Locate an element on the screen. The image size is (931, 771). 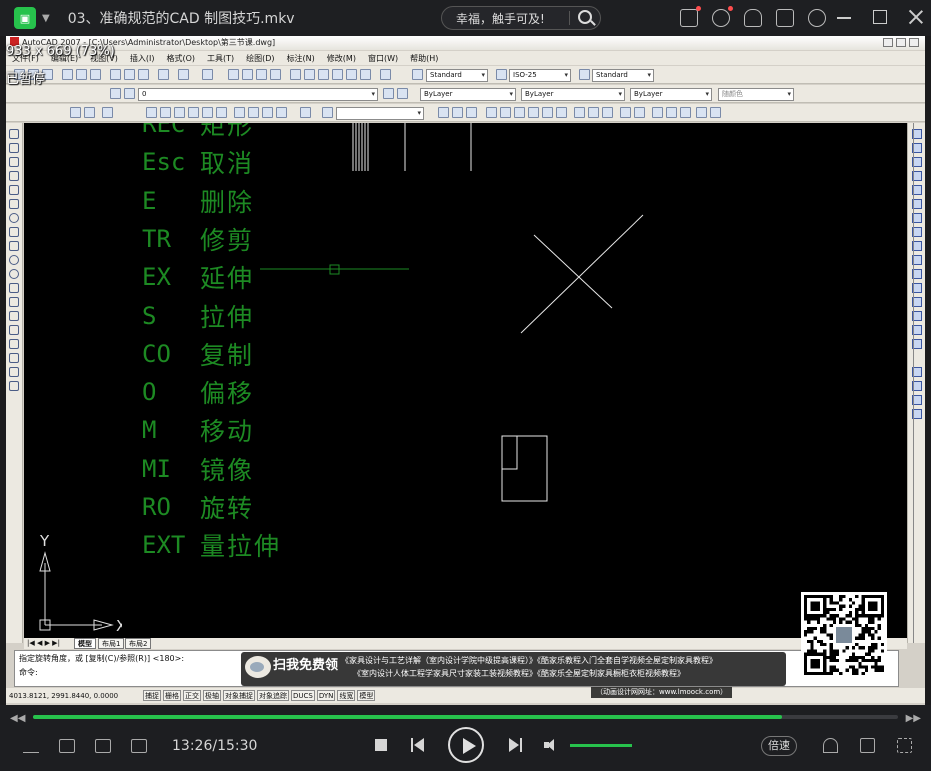
region-icon is located at coordinates (685, 112).